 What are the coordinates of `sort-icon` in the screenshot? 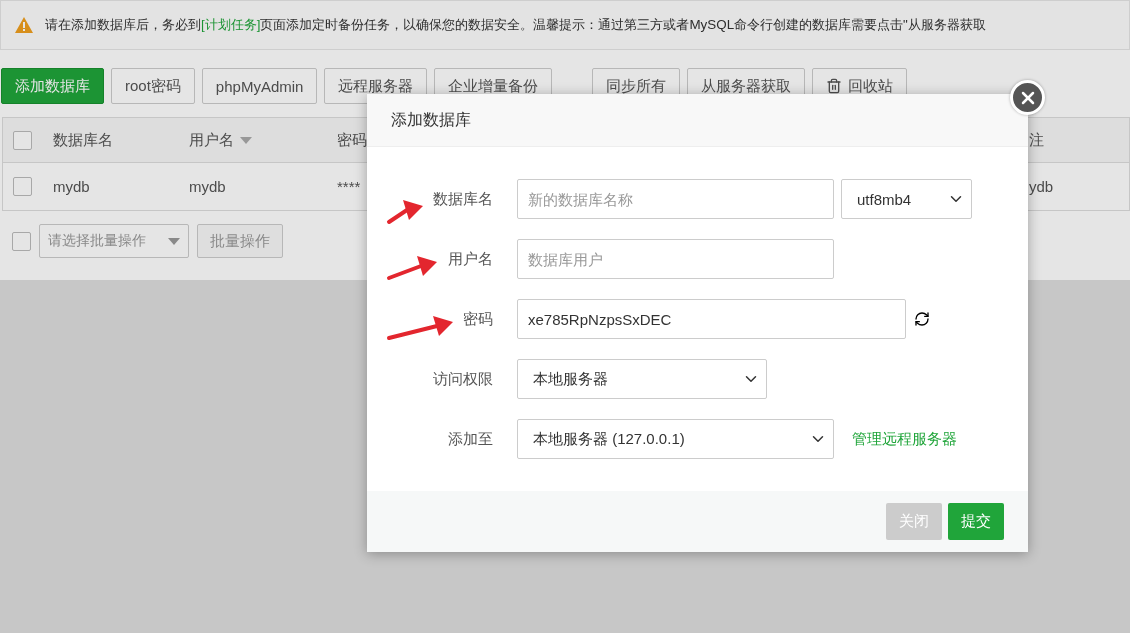 It's located at (246, 141).